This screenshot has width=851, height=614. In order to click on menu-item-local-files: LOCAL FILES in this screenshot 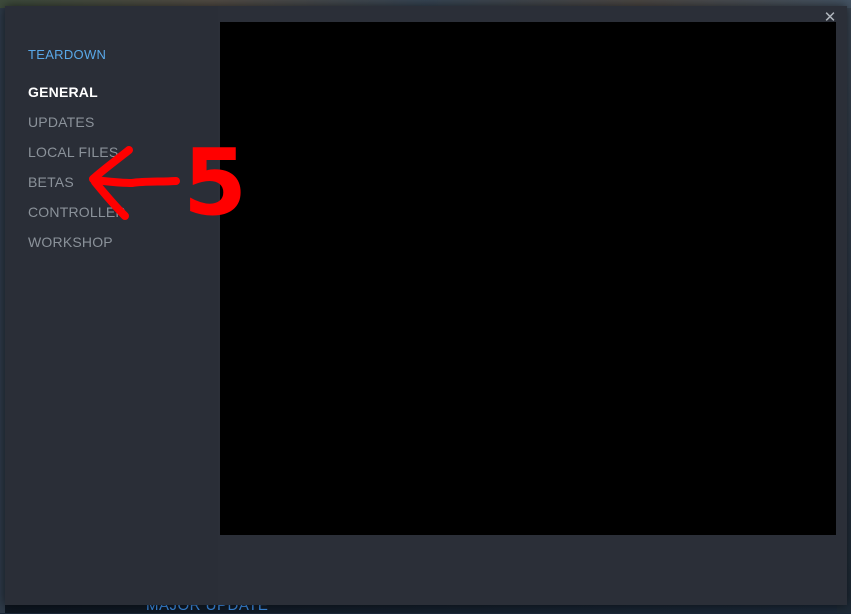, I will do `click(77, 157)`.